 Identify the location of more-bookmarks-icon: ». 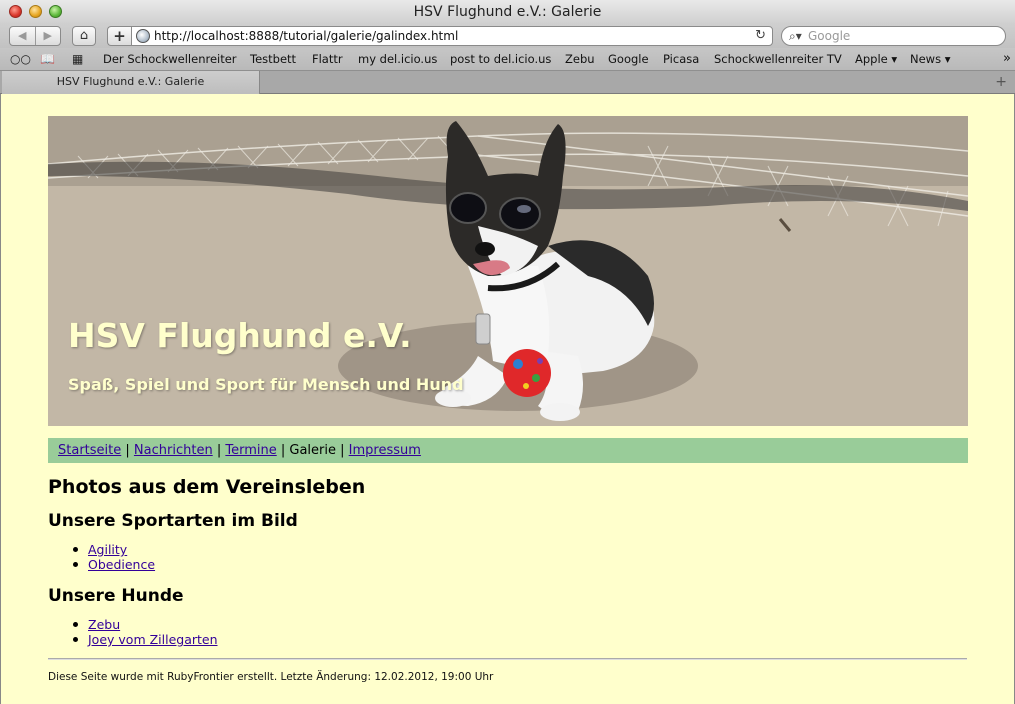
(1007, 59).